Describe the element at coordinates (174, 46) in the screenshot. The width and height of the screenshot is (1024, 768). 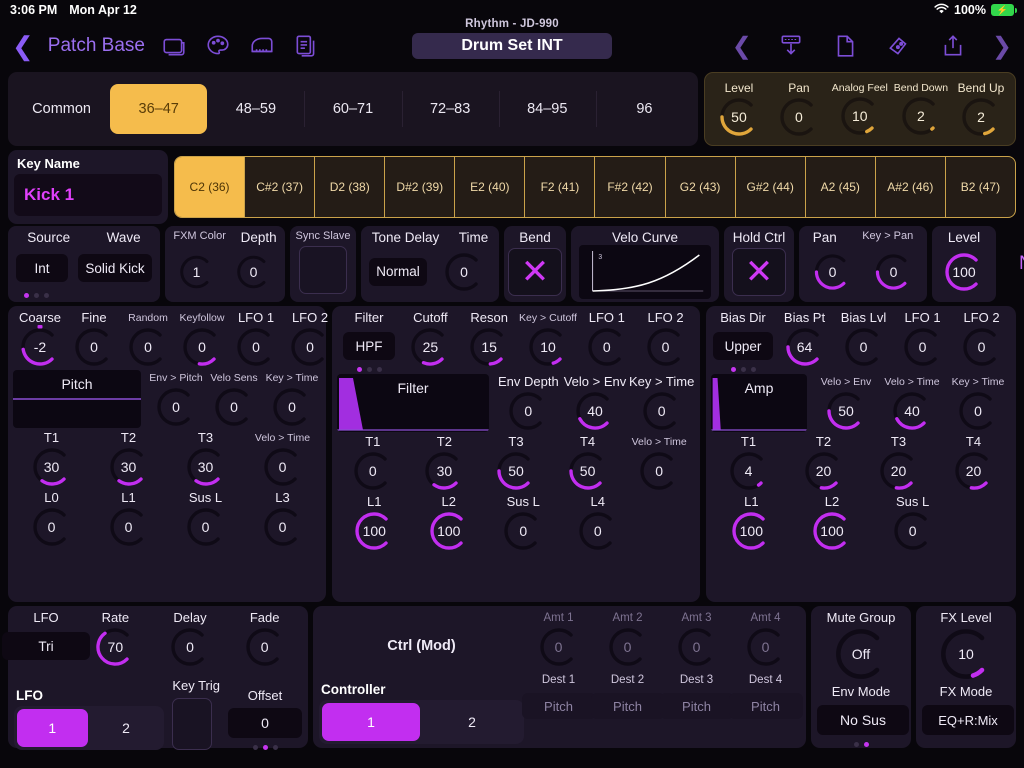
I see `folder-icon` at that location.